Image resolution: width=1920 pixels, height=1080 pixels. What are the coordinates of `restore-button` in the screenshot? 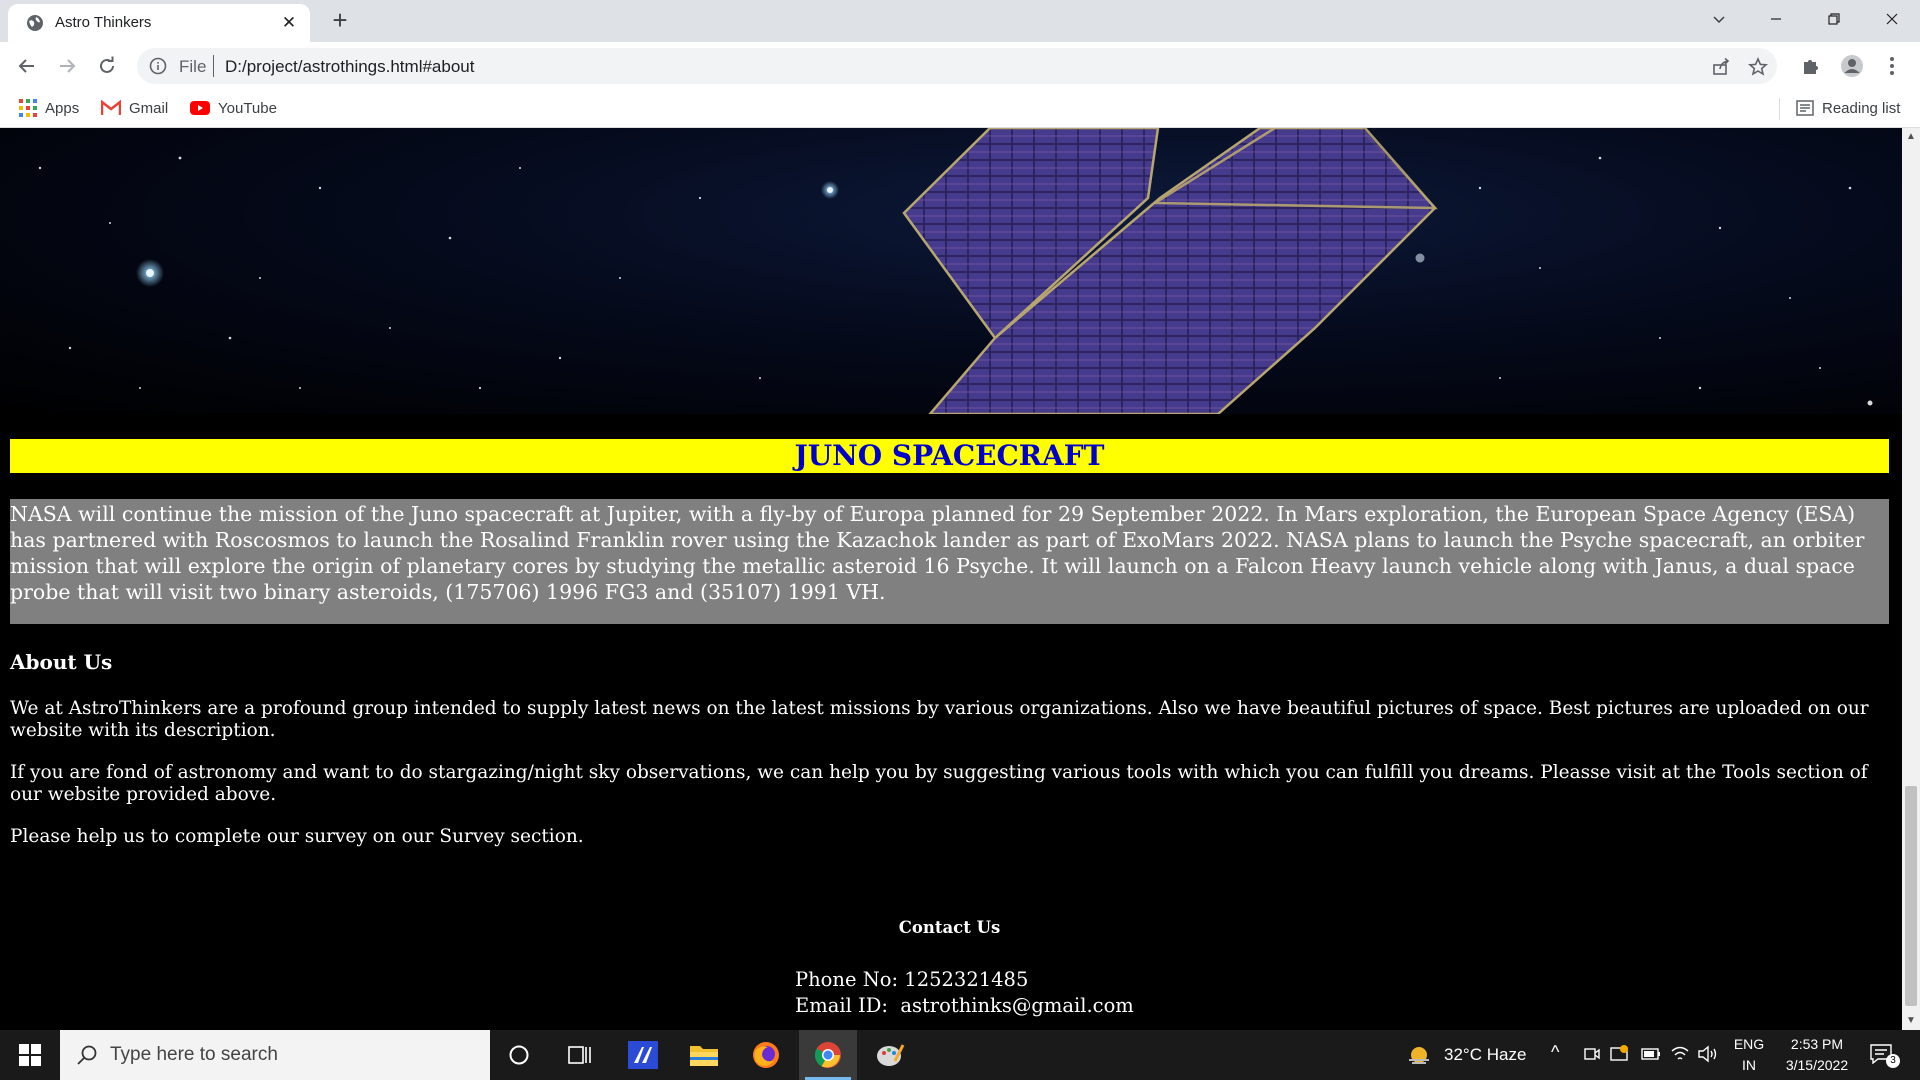 It's located at (1834, 19).